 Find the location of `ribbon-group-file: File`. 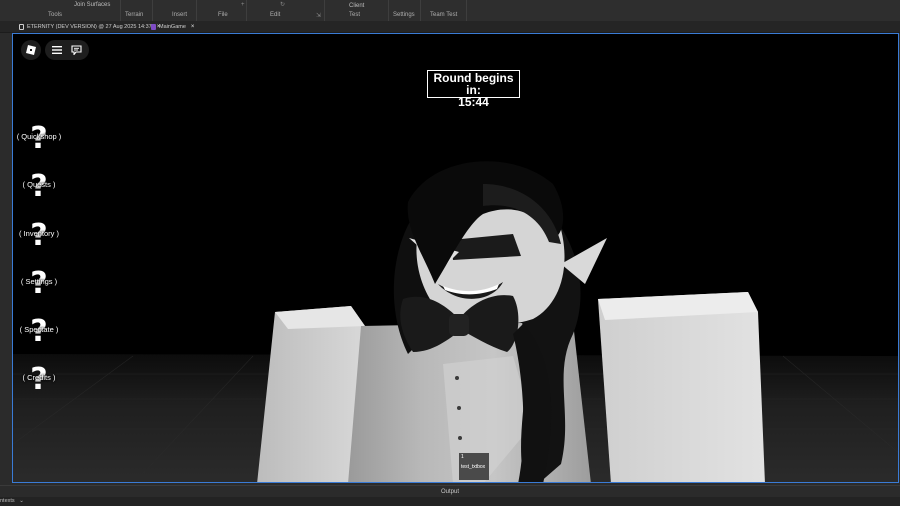

ribbon-group-file: File is located at coordinates (221, 10).